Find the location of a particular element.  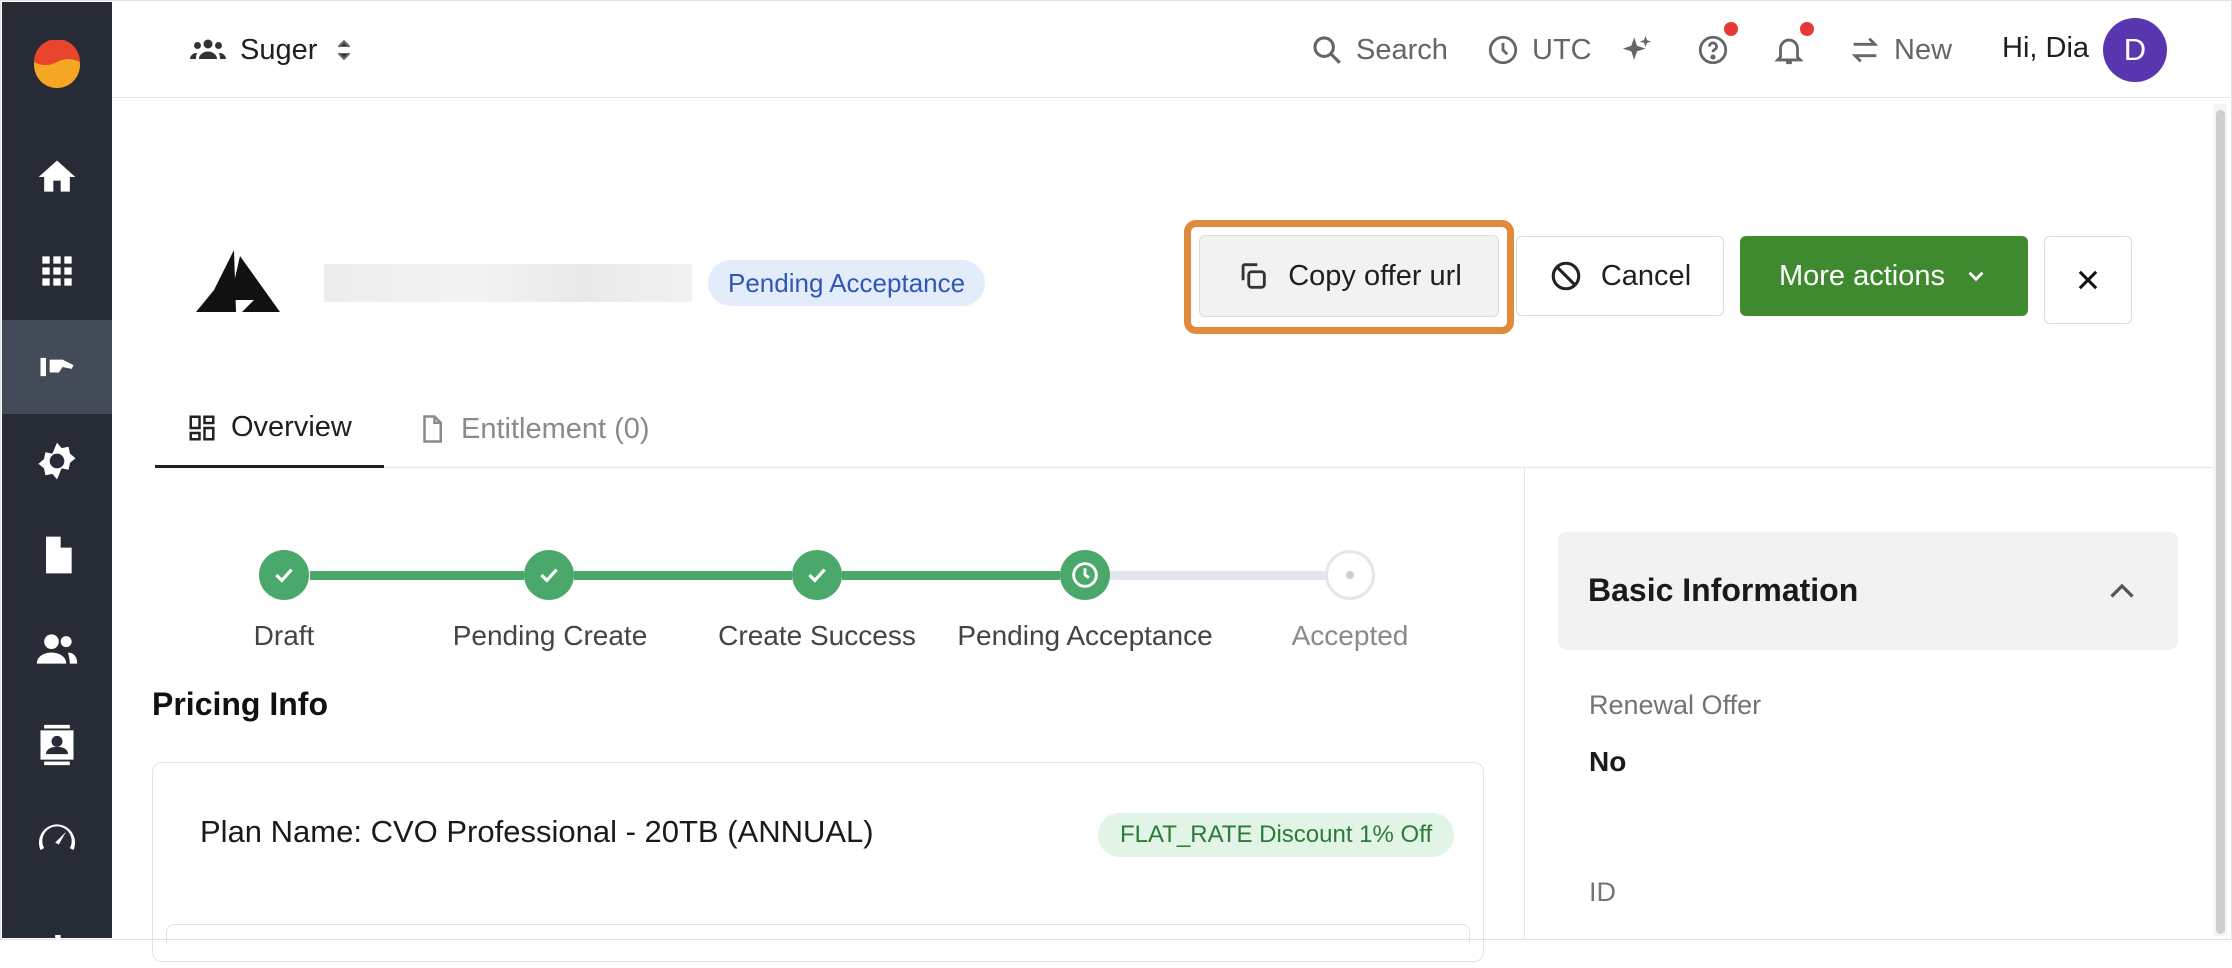

org-name: Suger is located at coordinates (279, 49).